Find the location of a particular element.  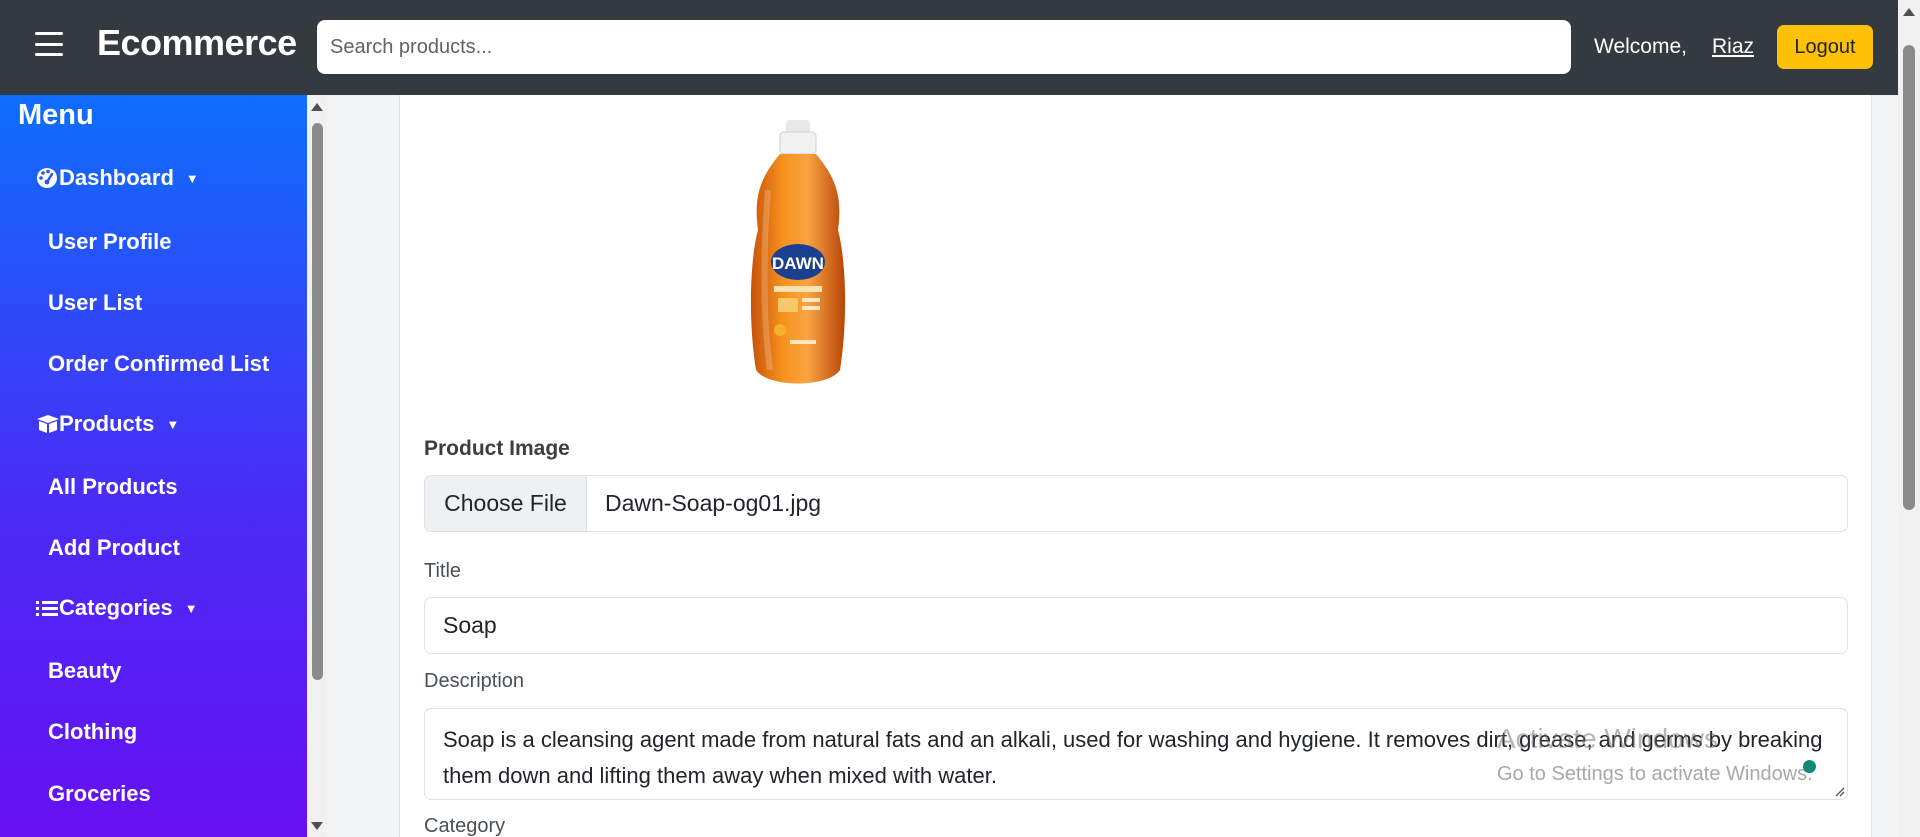

page-scrollbar is located at coordinates (1909, 418).